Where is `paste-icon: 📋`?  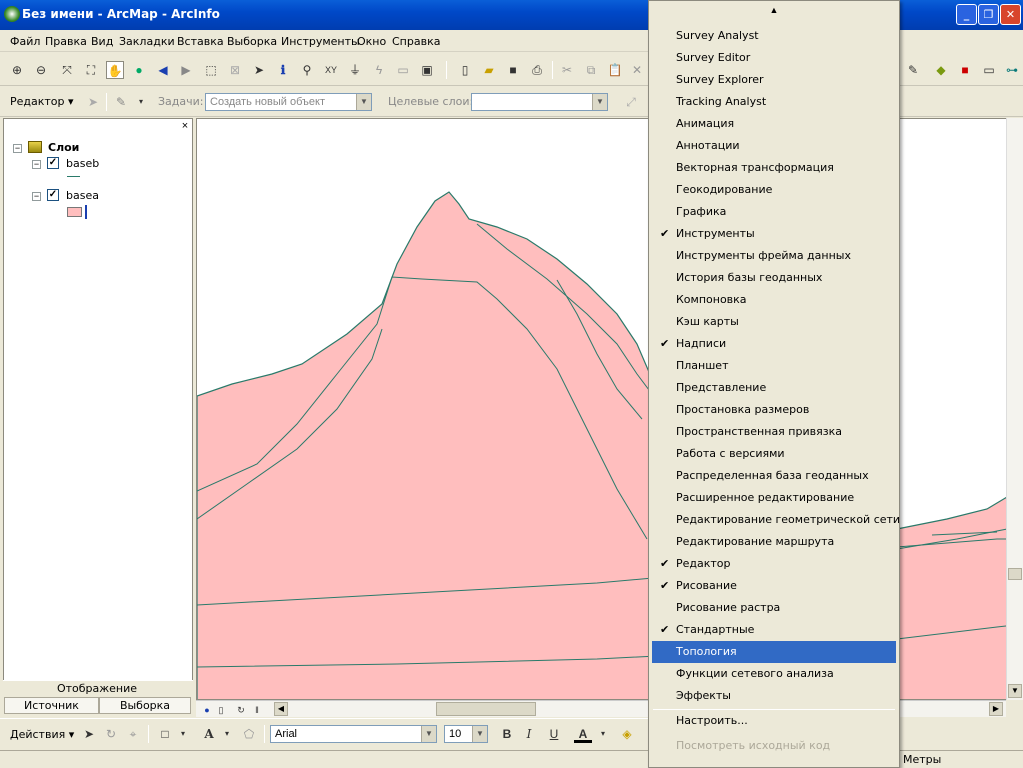
paste-icon: 📋 is located at coordinates (615, 70).